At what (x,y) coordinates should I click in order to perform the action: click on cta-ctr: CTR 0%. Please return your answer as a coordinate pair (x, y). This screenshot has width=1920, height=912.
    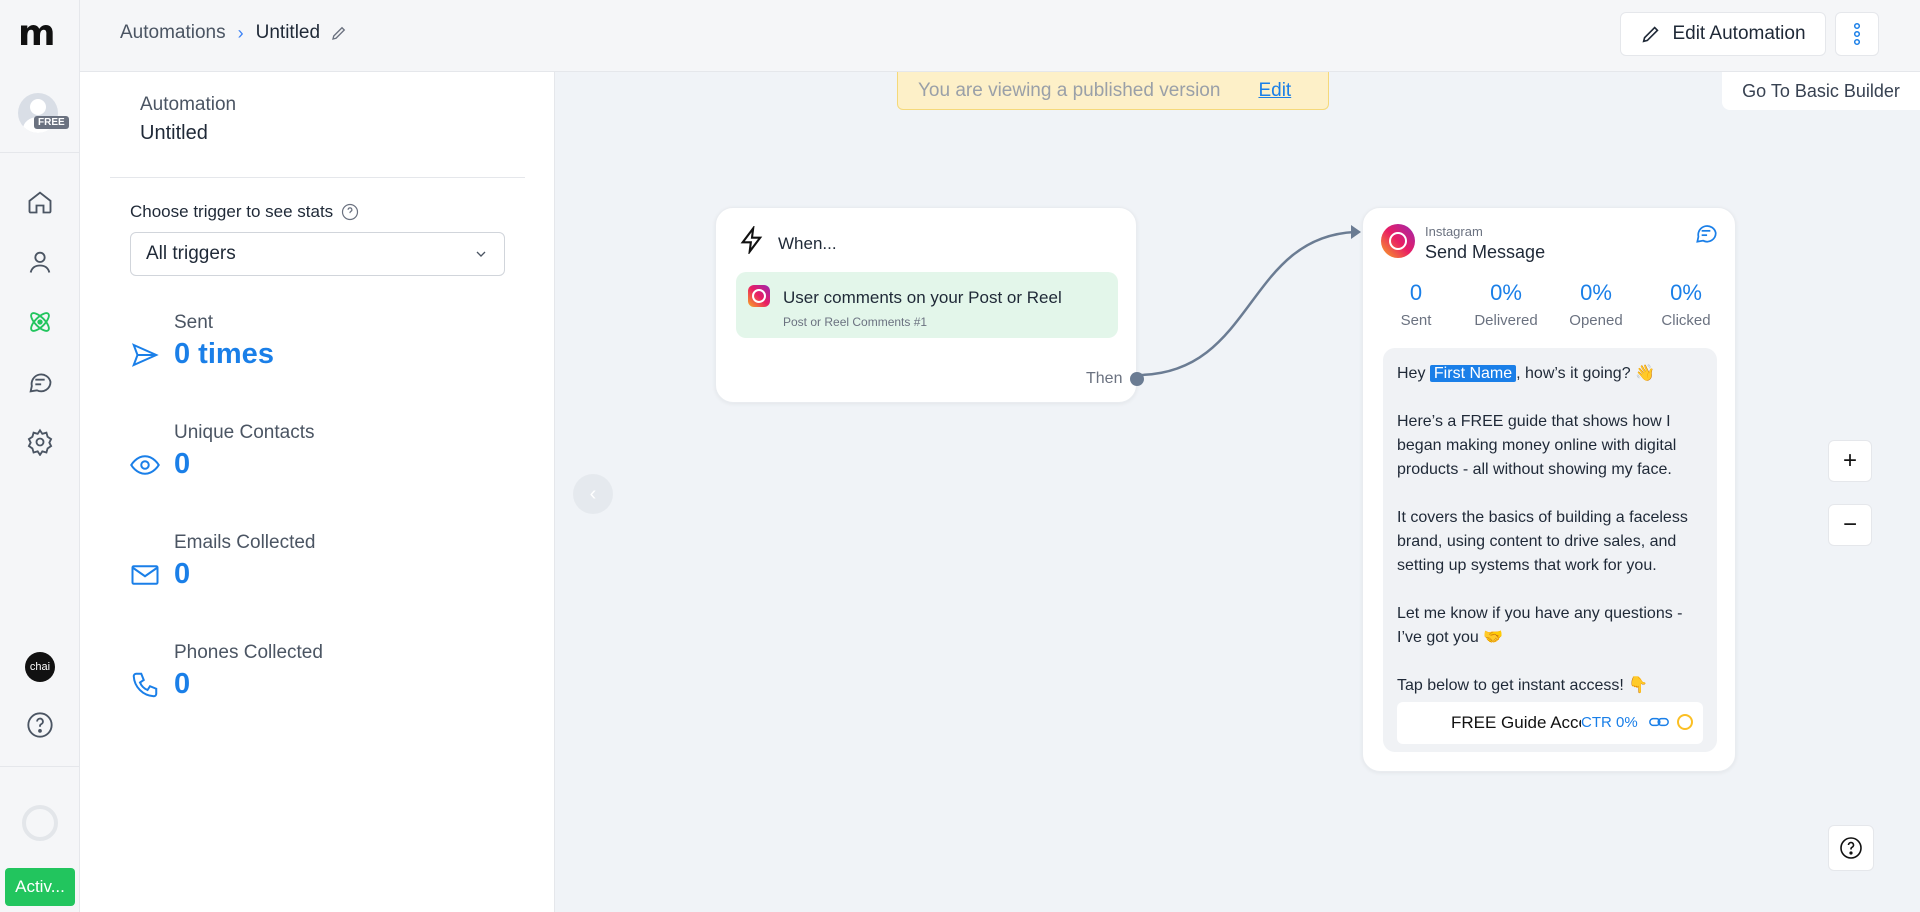
    Looking at the image, I should click on (1609, 722).